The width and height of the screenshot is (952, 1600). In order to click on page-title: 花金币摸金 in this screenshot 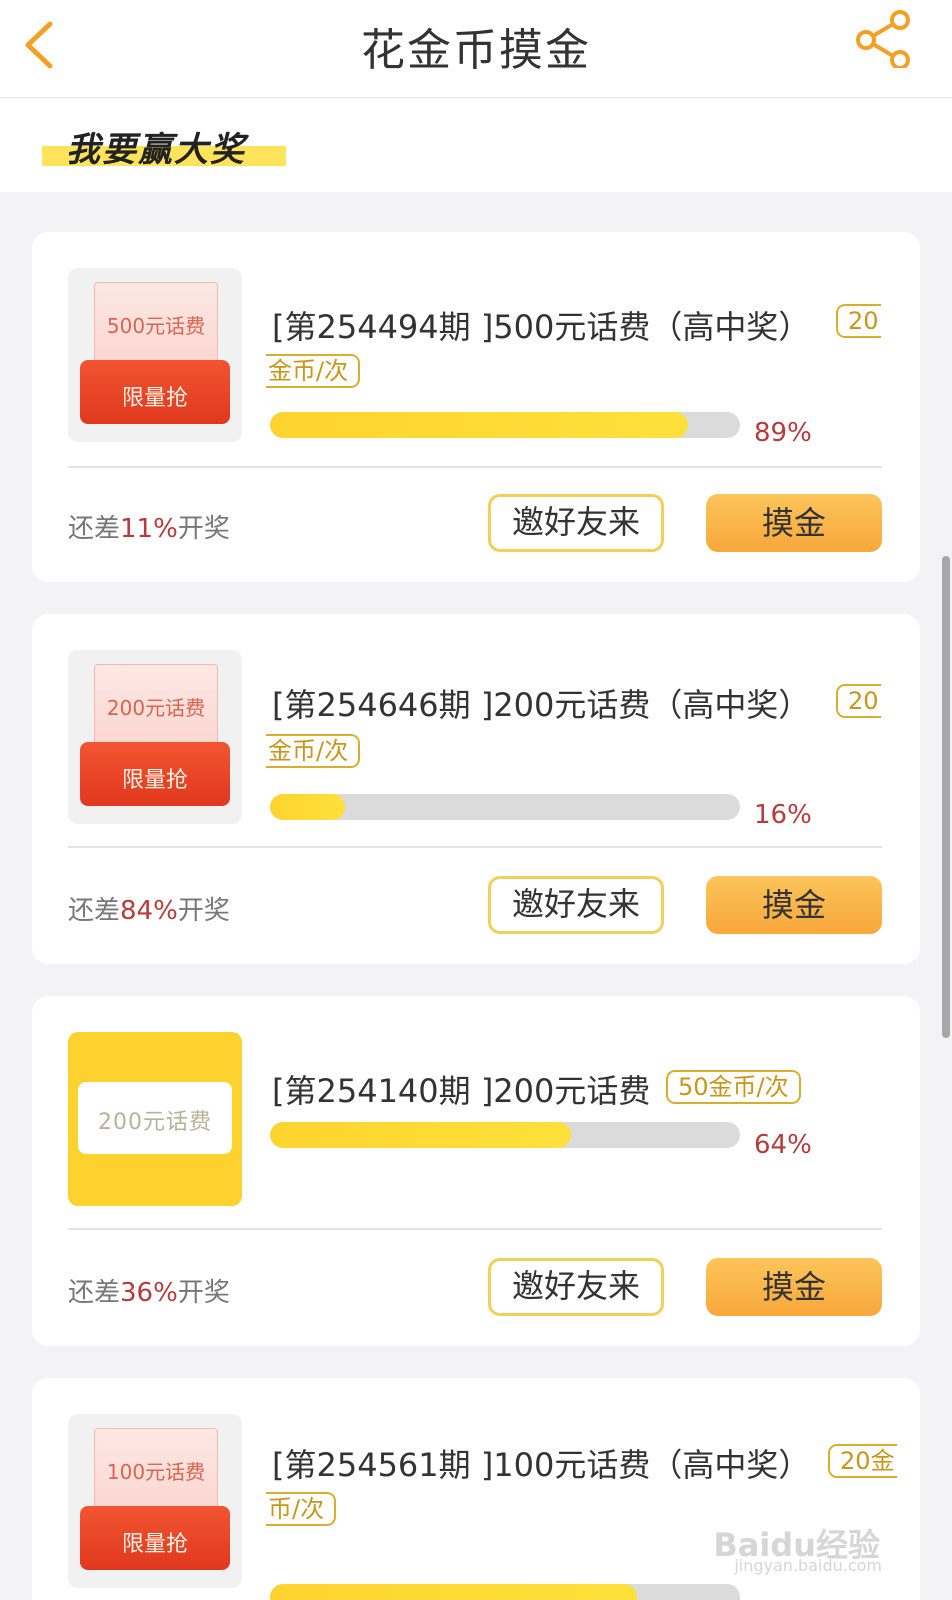, I will do `click(476, 50)`.